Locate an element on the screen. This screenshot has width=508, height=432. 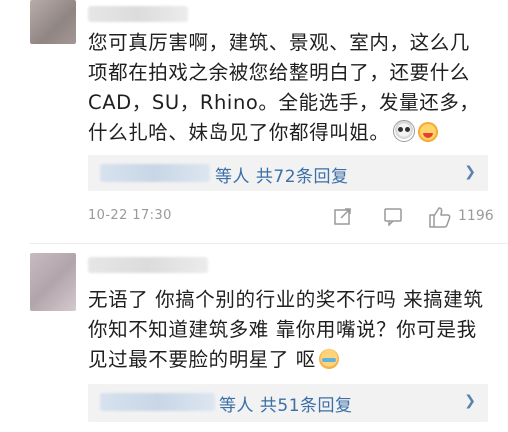
like-count: 1196 is located at coordinates (476, 216).